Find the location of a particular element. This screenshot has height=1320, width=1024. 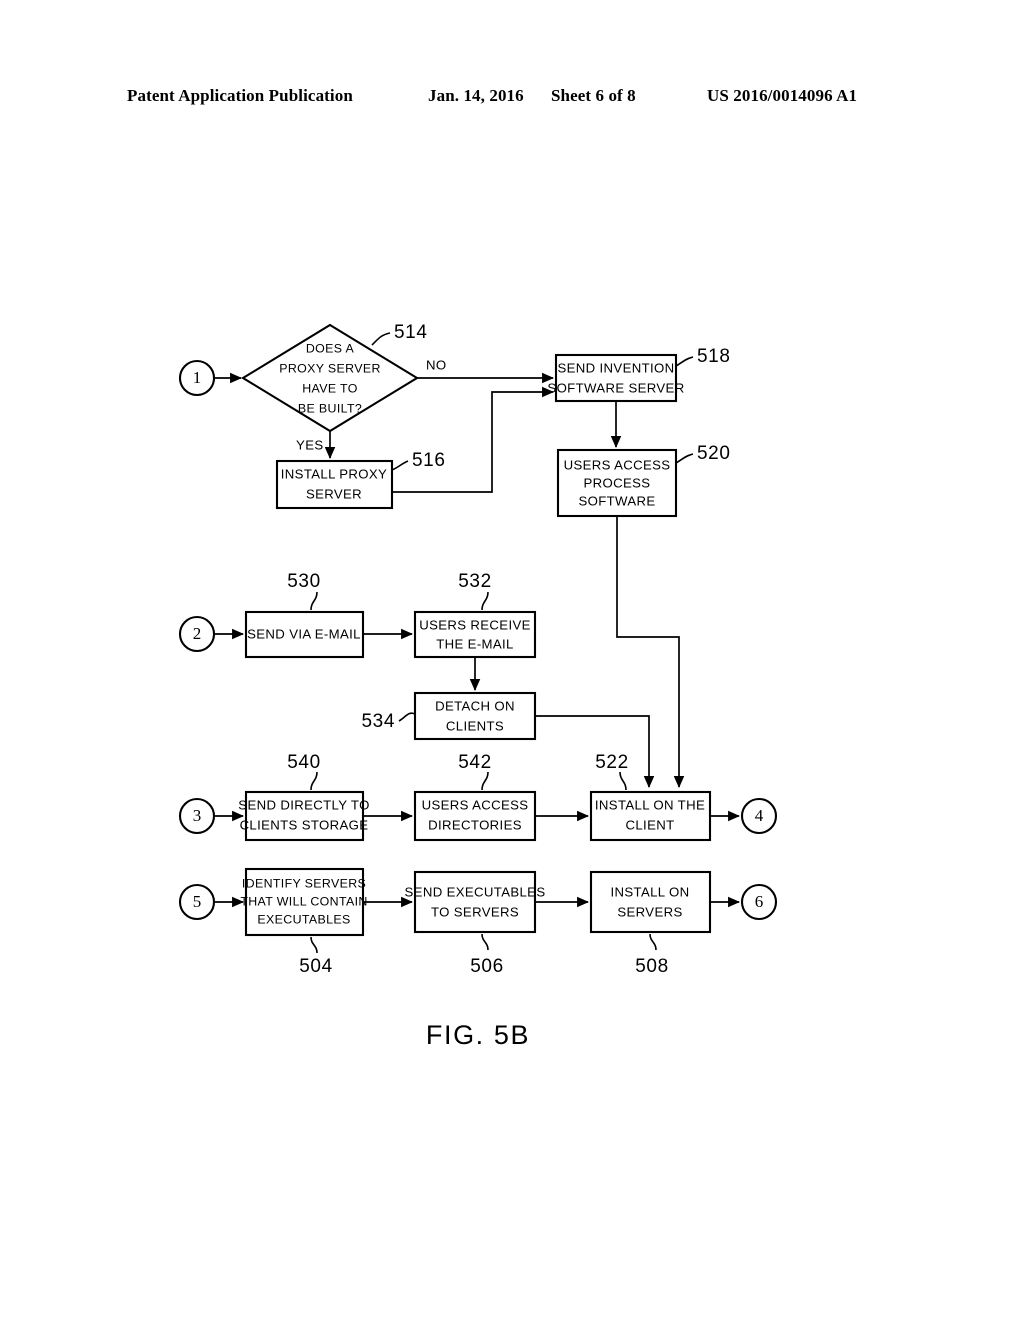

box-542-line-0: USERS ACCESS is located at coordinates (475, 804).